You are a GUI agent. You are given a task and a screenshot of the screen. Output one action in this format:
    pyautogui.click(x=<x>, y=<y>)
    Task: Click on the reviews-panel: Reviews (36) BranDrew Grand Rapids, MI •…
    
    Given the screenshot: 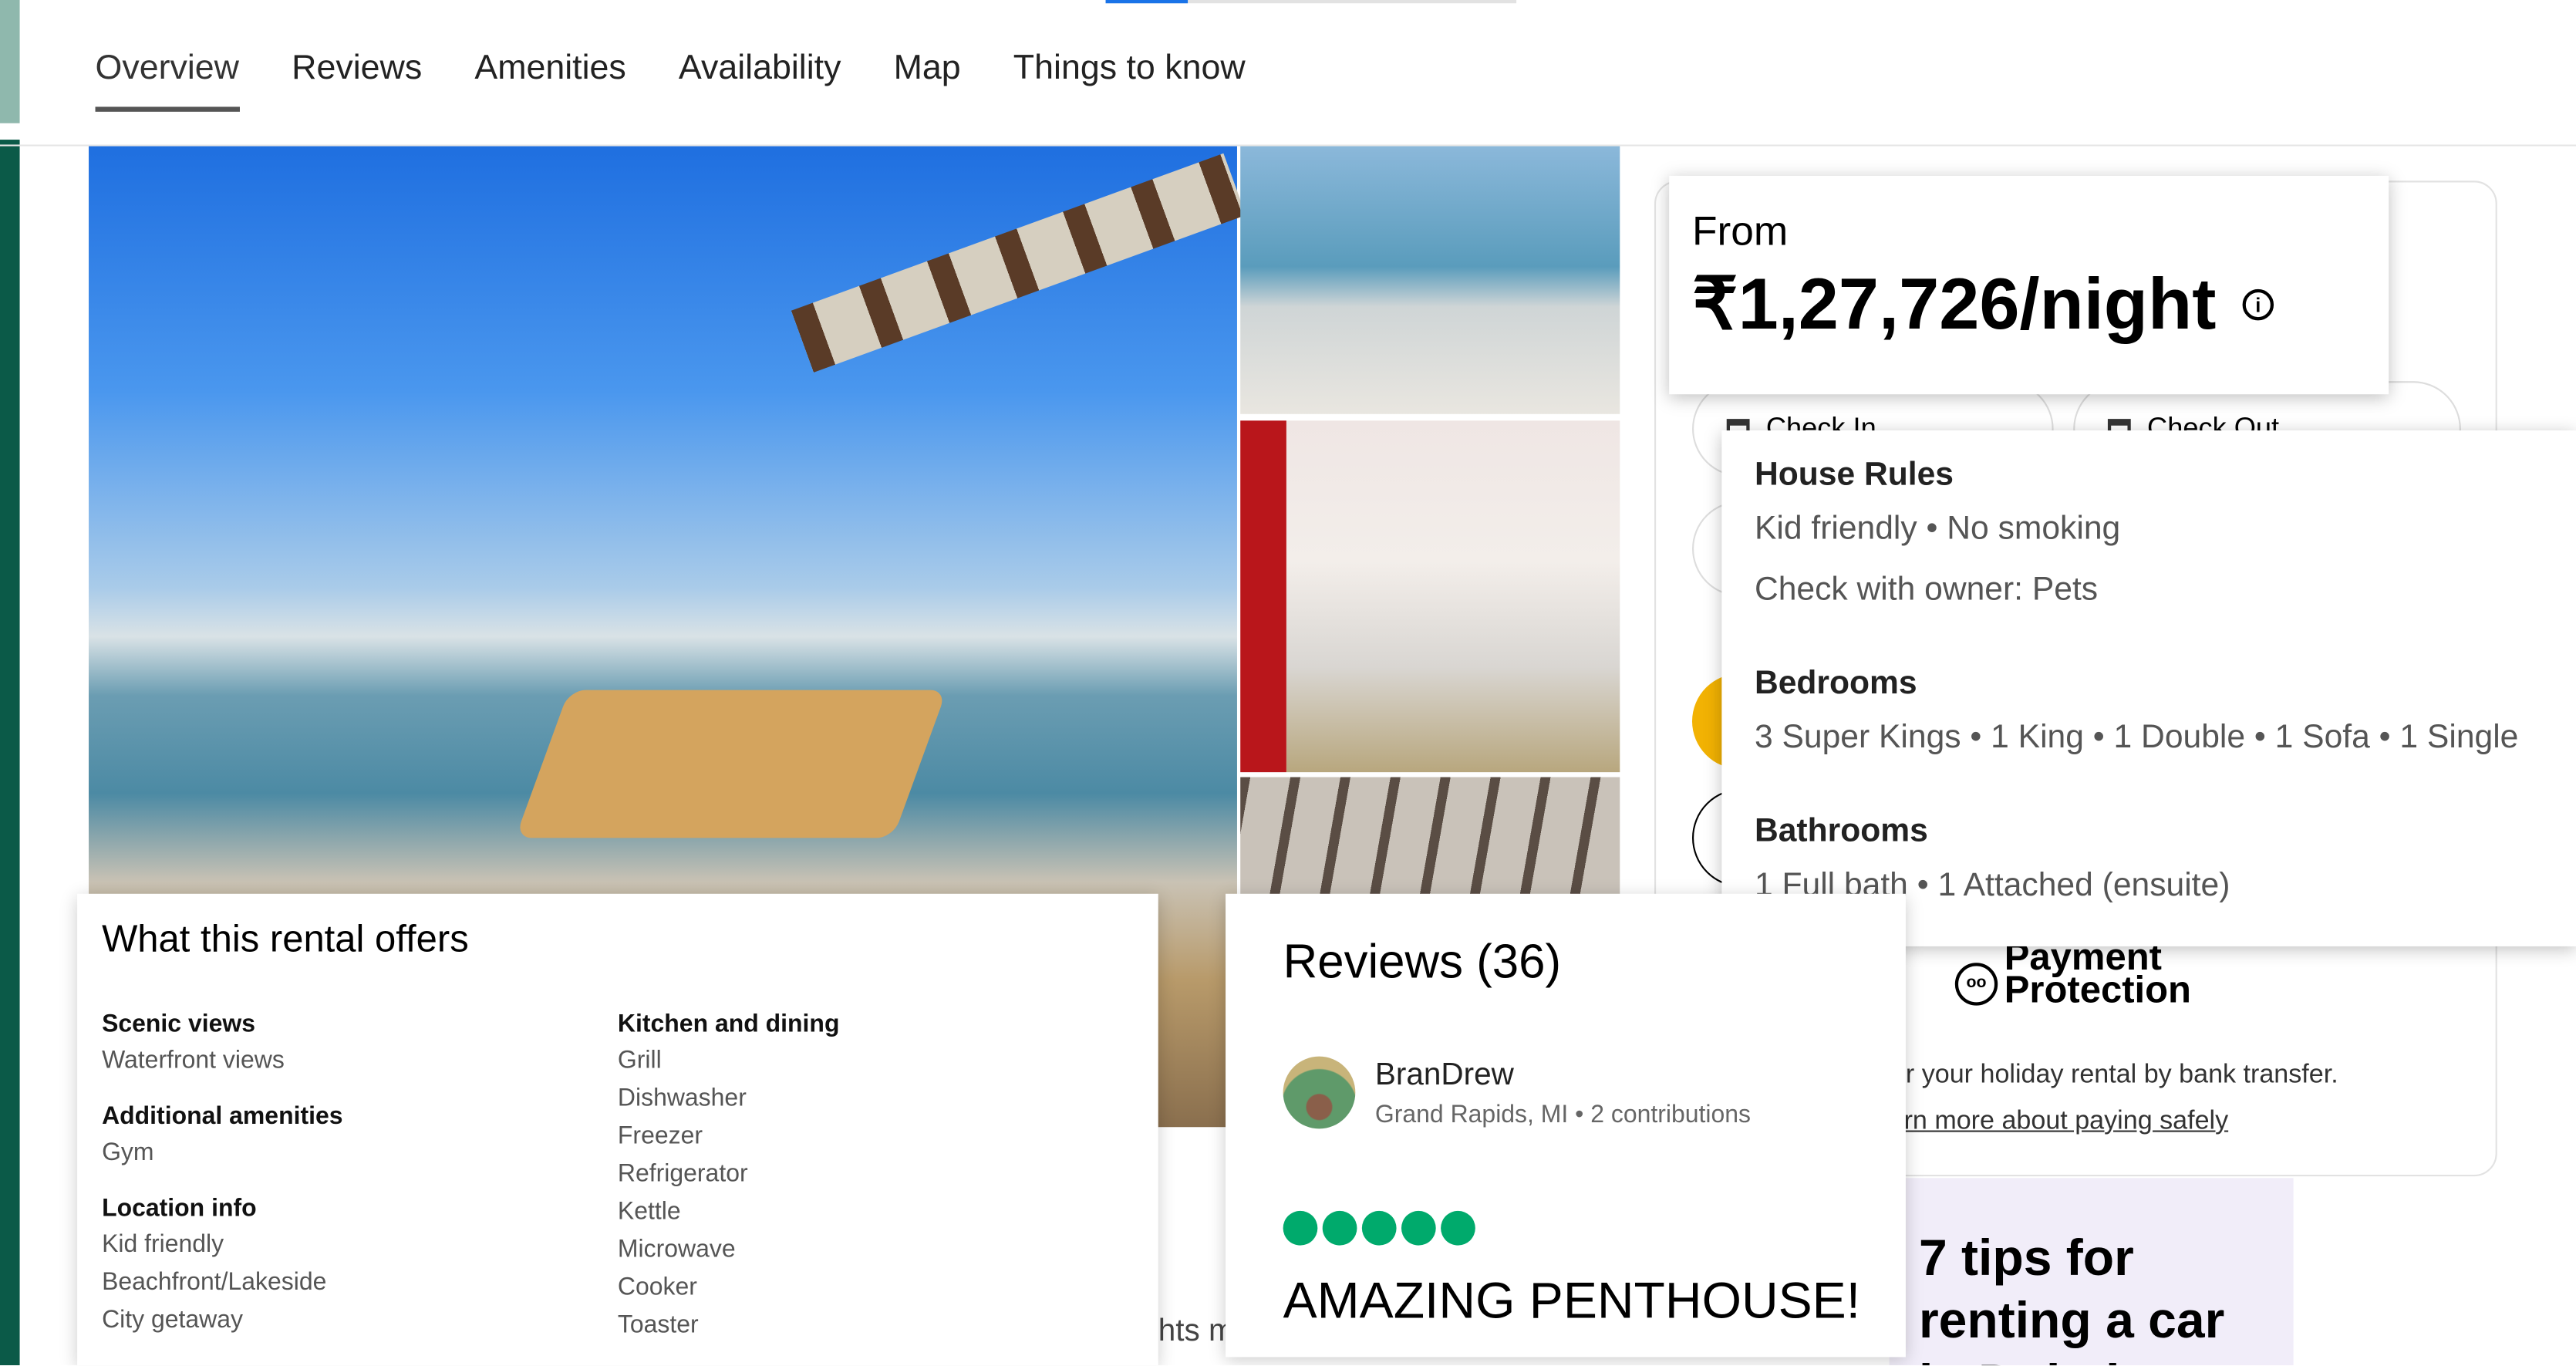 What is the action you would take?
    pyautogui.click(x=1566, y=1125)
    